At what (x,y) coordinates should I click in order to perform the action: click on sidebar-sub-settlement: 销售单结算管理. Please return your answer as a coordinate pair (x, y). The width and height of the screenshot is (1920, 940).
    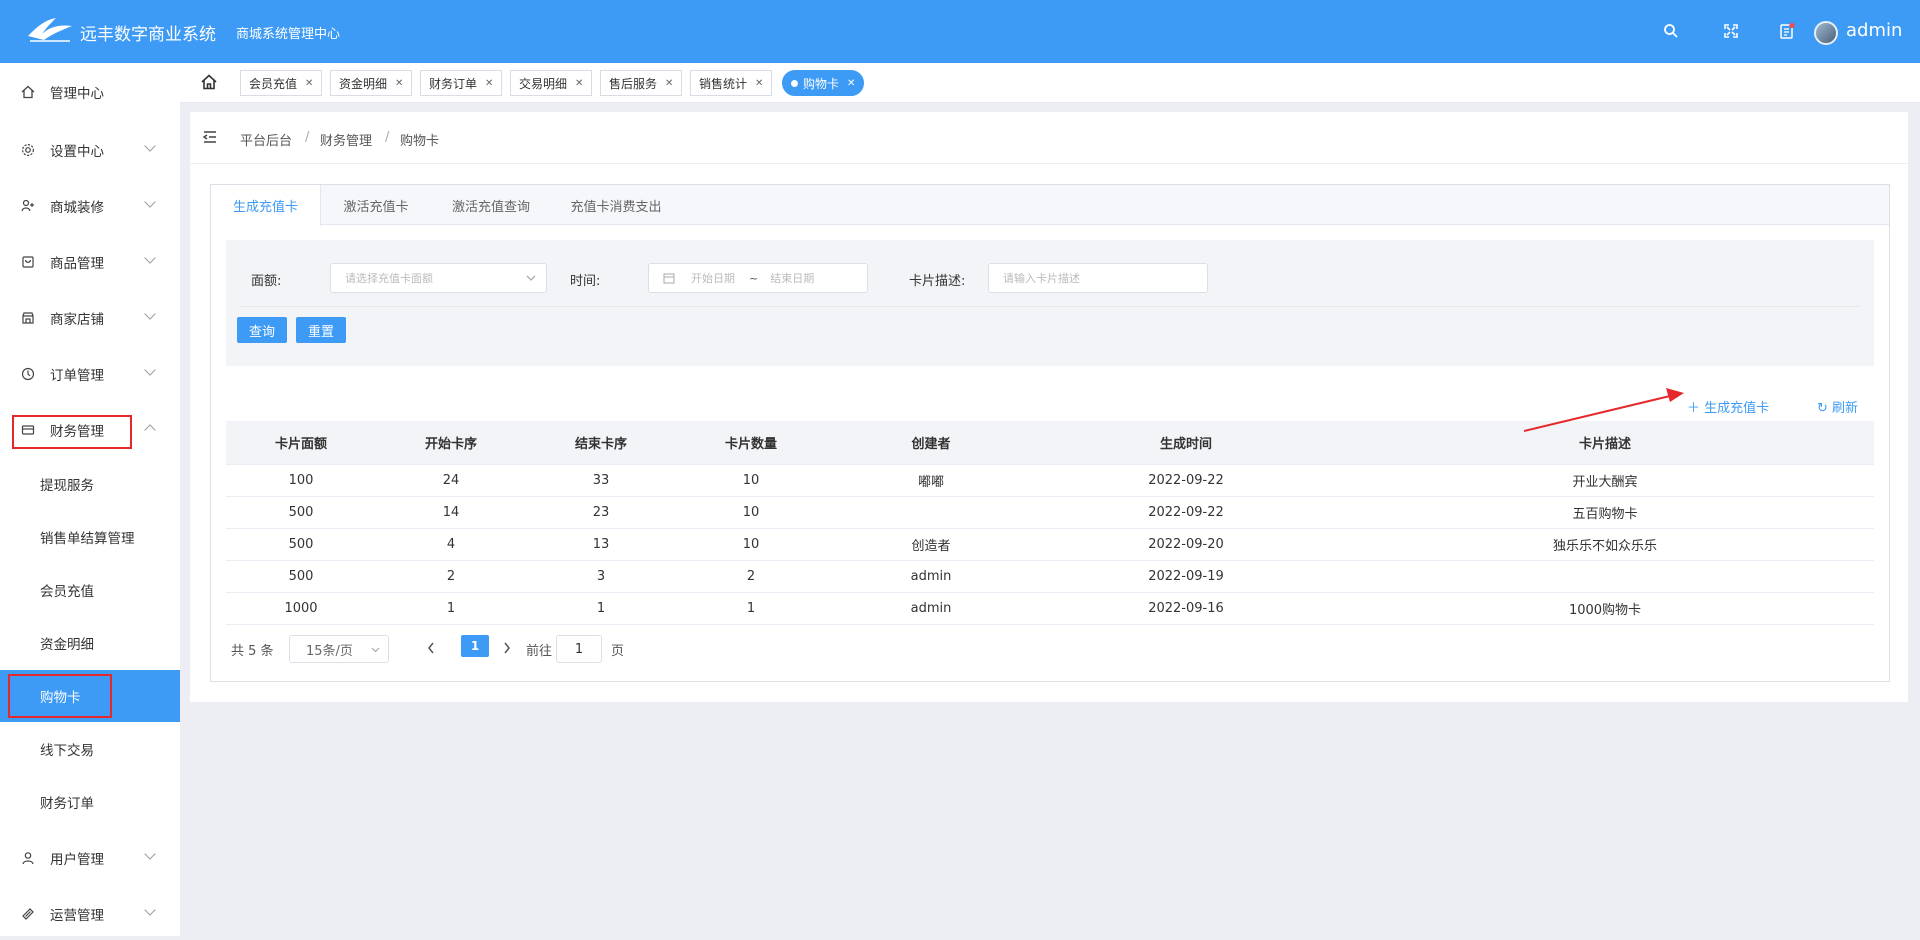
    Looking at the image, I should click on (90, 537).